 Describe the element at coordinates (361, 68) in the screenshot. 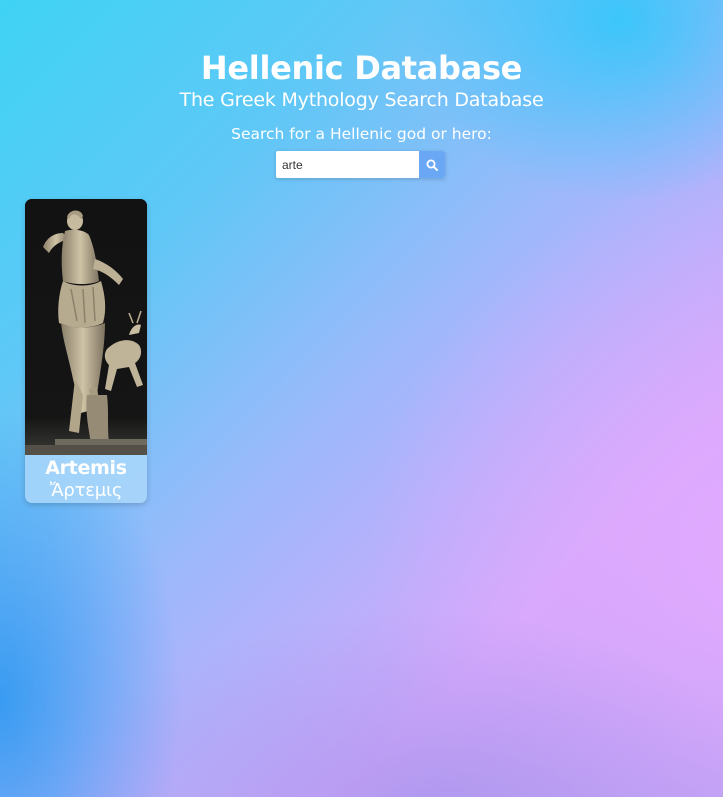

I see `page-title: Hellenic Database` at that location.